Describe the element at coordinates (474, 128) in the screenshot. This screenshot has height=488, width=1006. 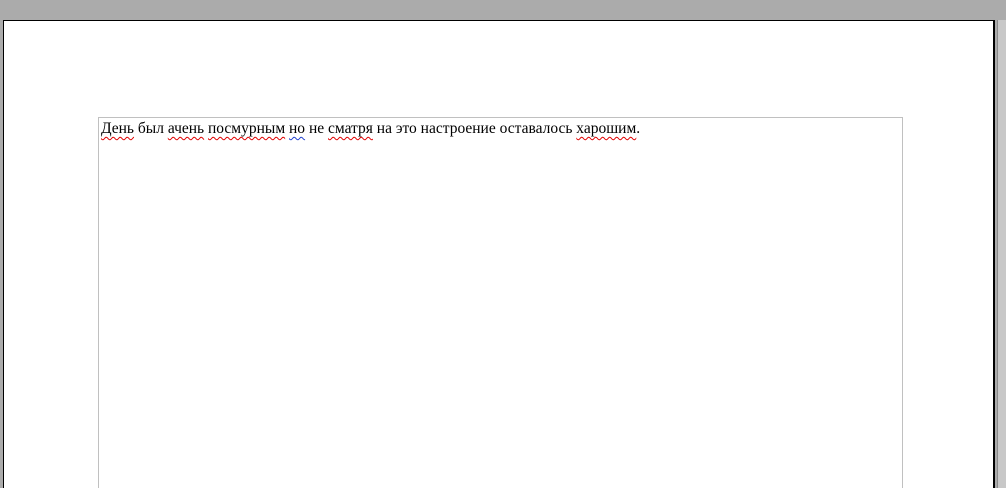
I see `text-run: на это настроение оставалось` at that location.